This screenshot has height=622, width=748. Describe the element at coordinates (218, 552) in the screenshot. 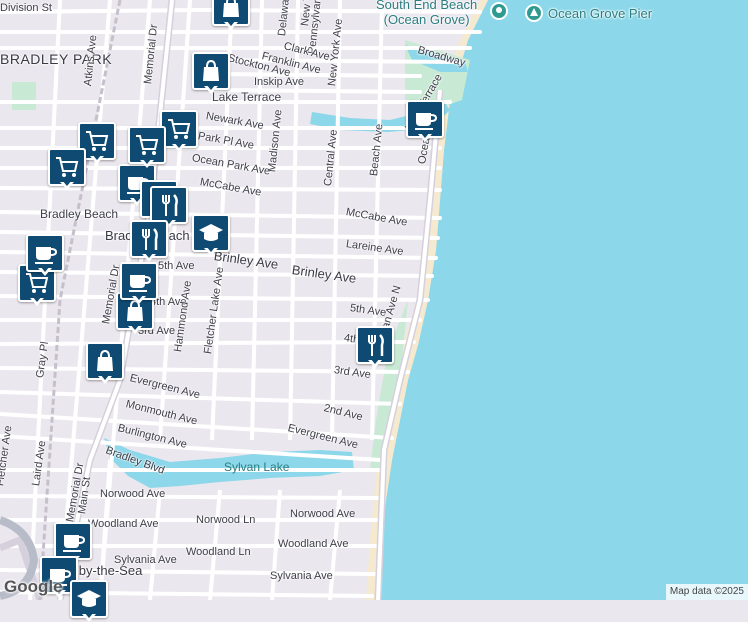

I see `street-woodland-ln: Woodland Ln` at that location.